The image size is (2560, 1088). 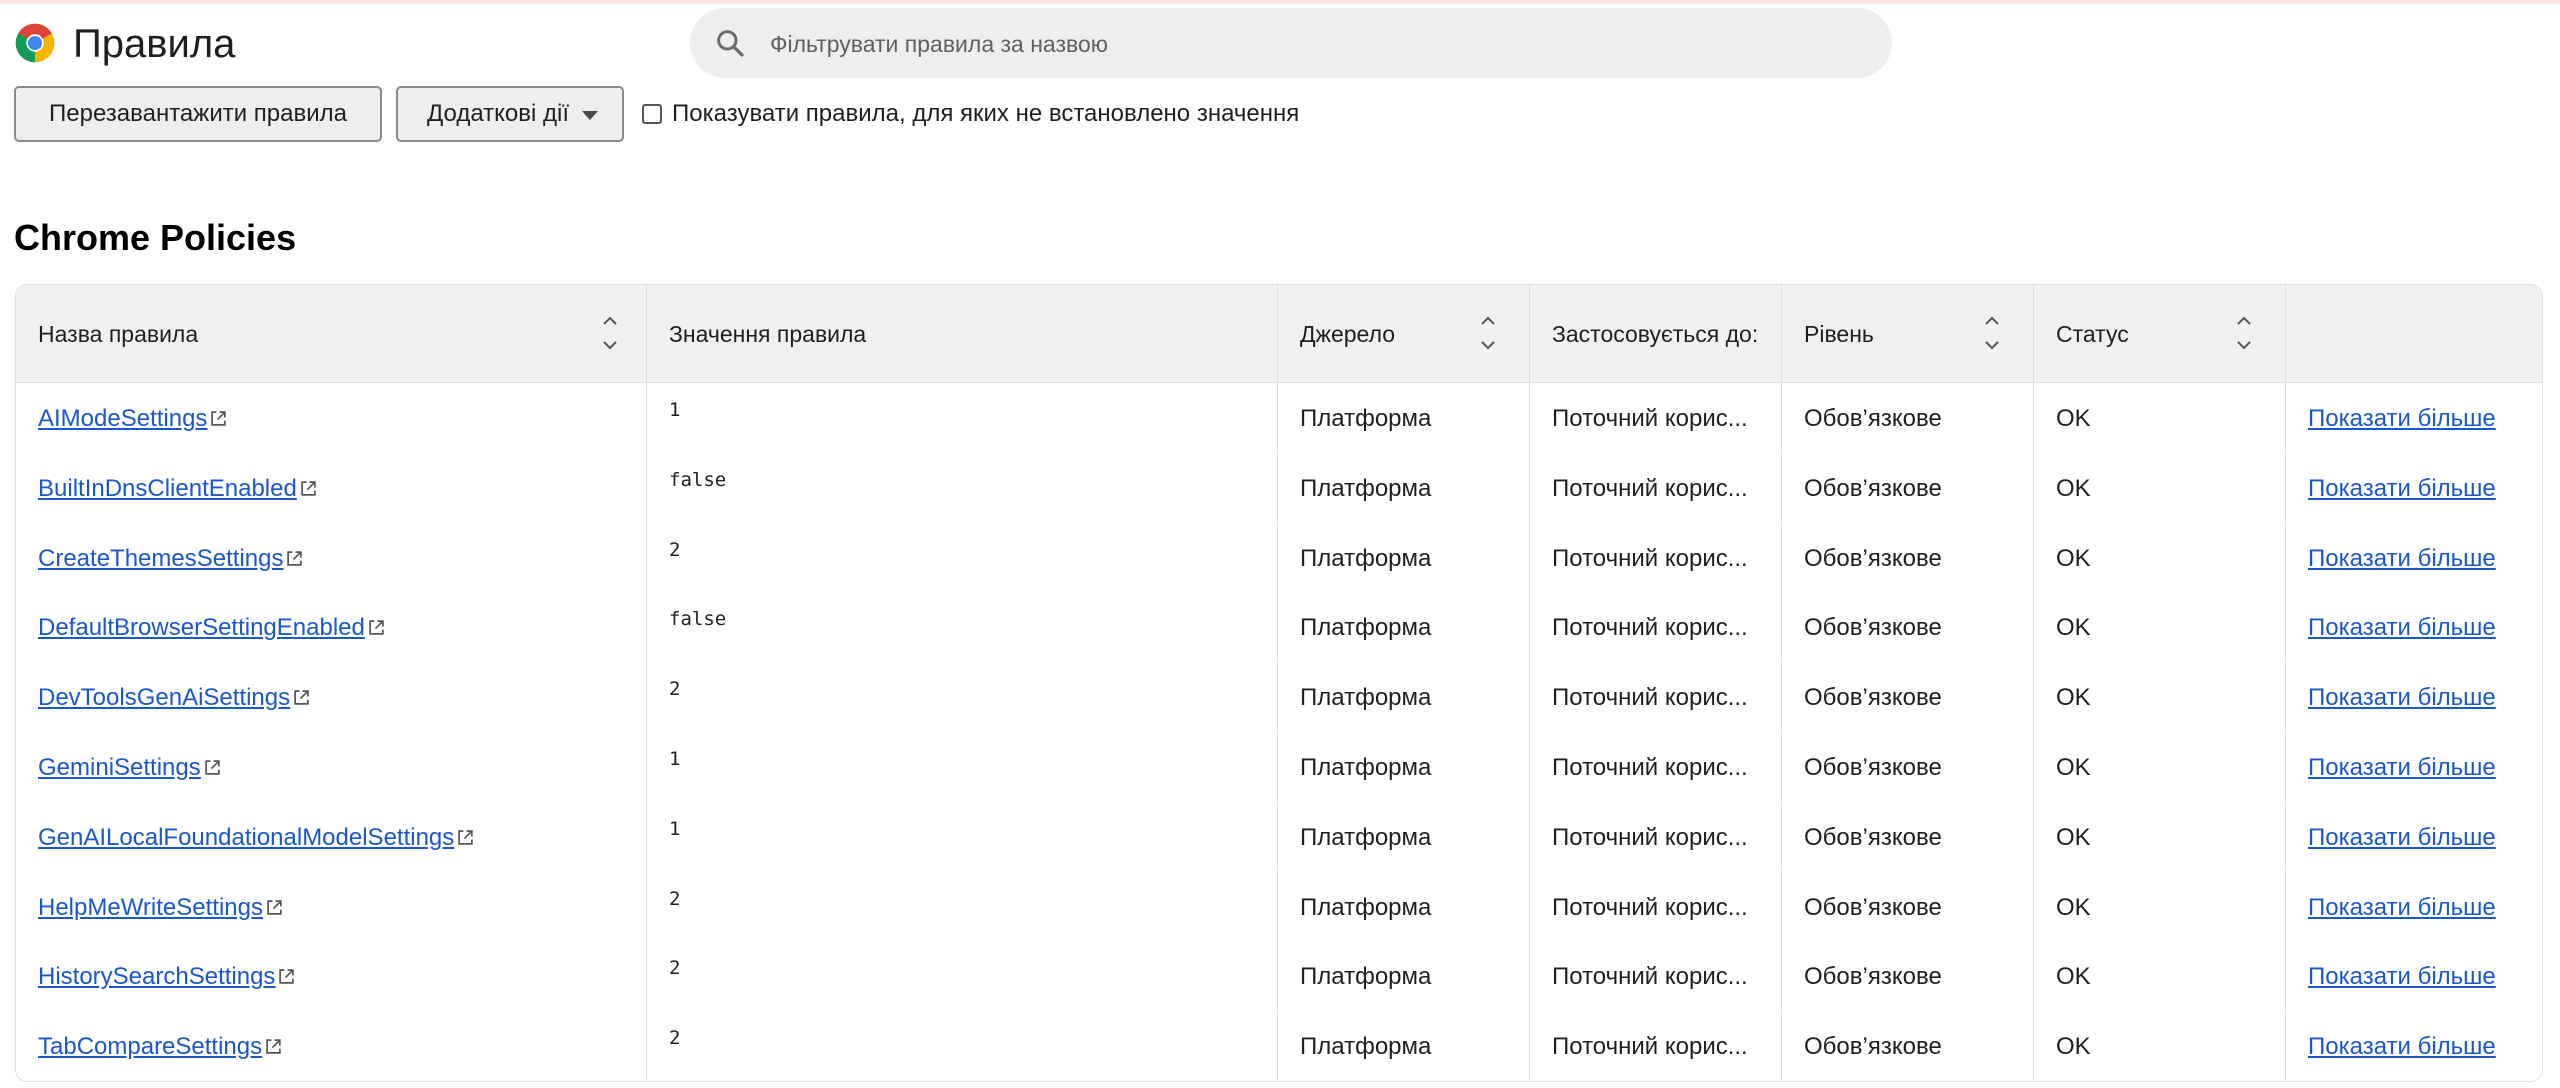 I want to click on search-input, so click(x=1315, y=44).